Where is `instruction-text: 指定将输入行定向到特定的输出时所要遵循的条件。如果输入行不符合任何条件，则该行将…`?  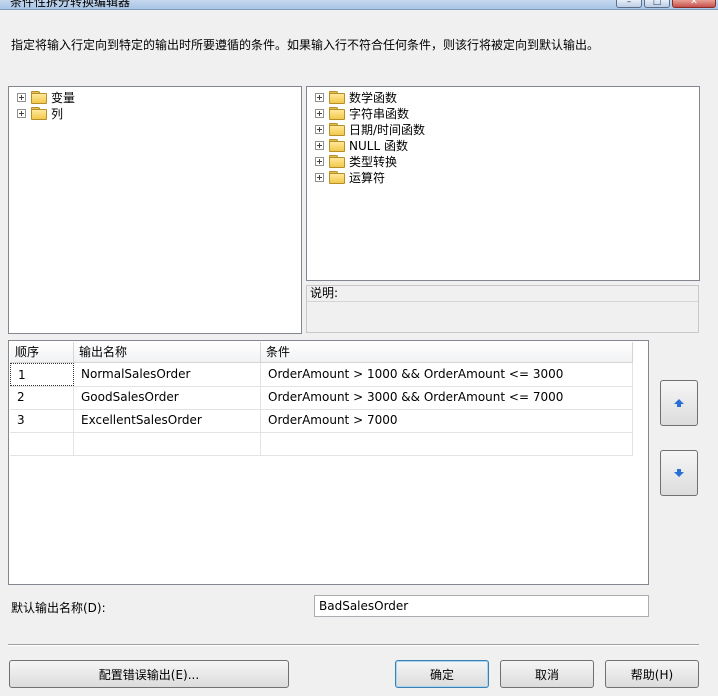 instruction-text: 指定将输入行定向到特定的输出时所要遵循的条件。如果输入行不符合任何条件，则该行将… is located at coordinates (305, 45).